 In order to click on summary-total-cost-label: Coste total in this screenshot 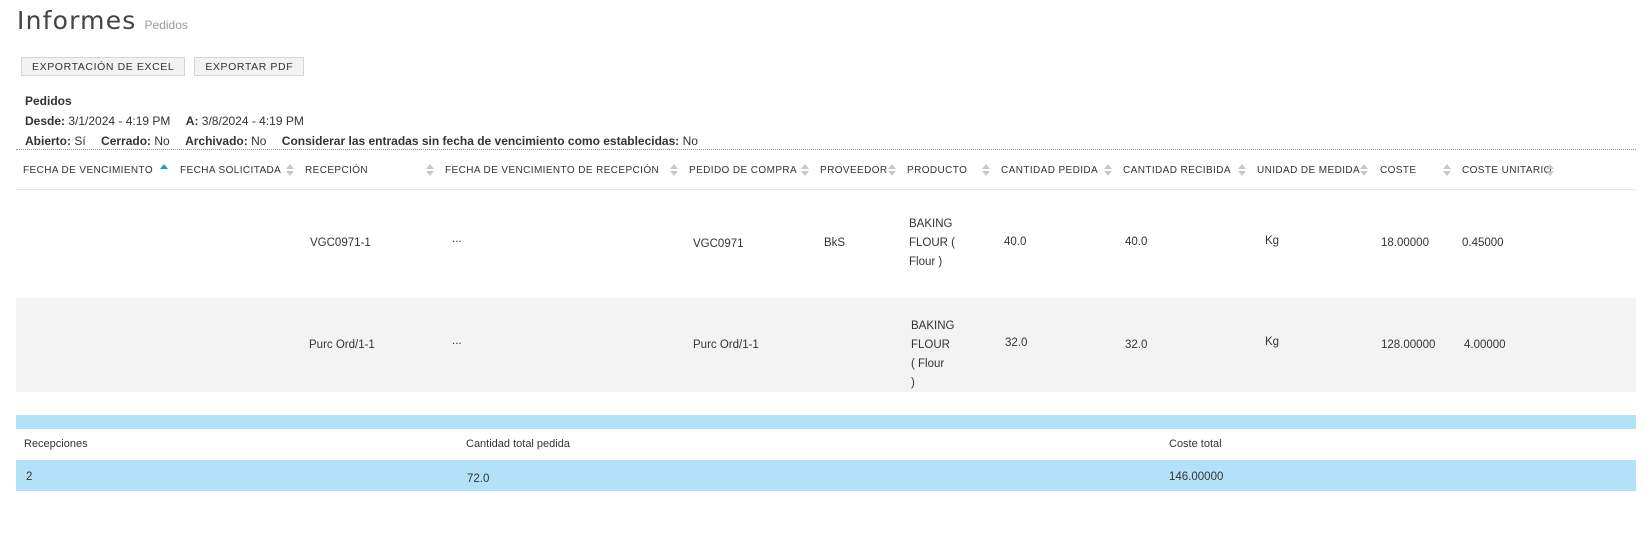, I will do `click(1195, 444)`.